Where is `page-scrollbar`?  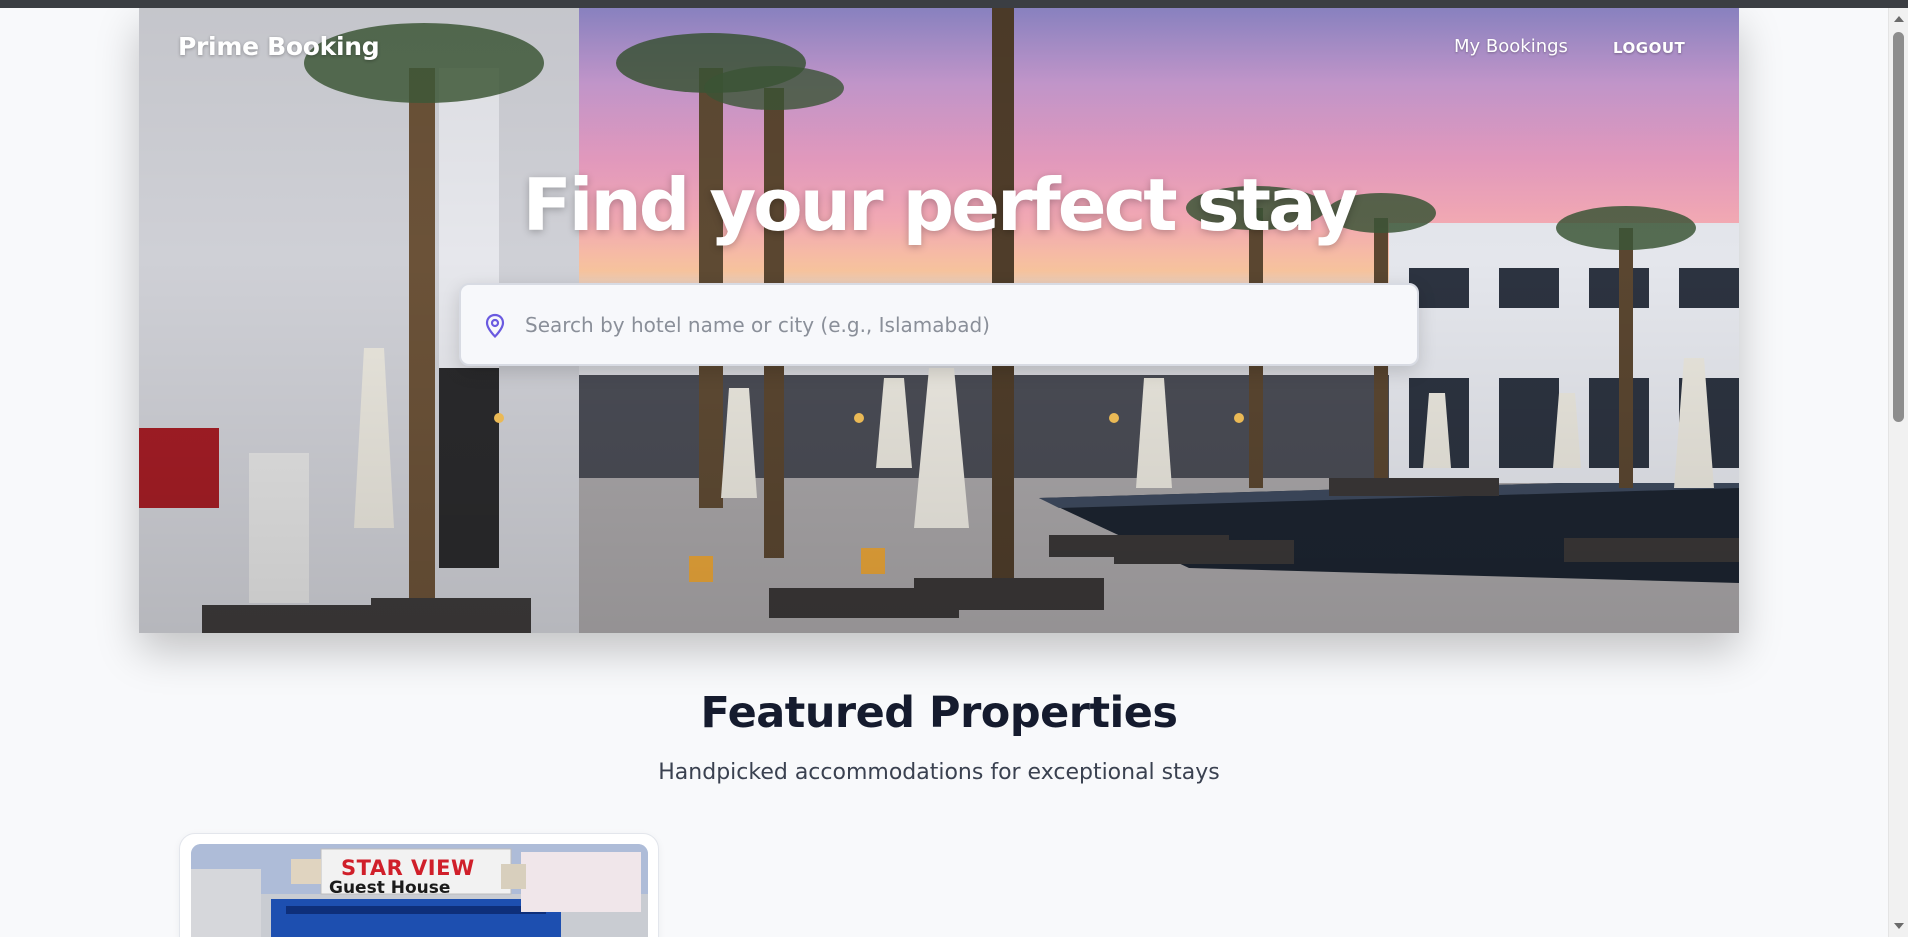 page-scrollbar is located at coordinates (1898, 472).